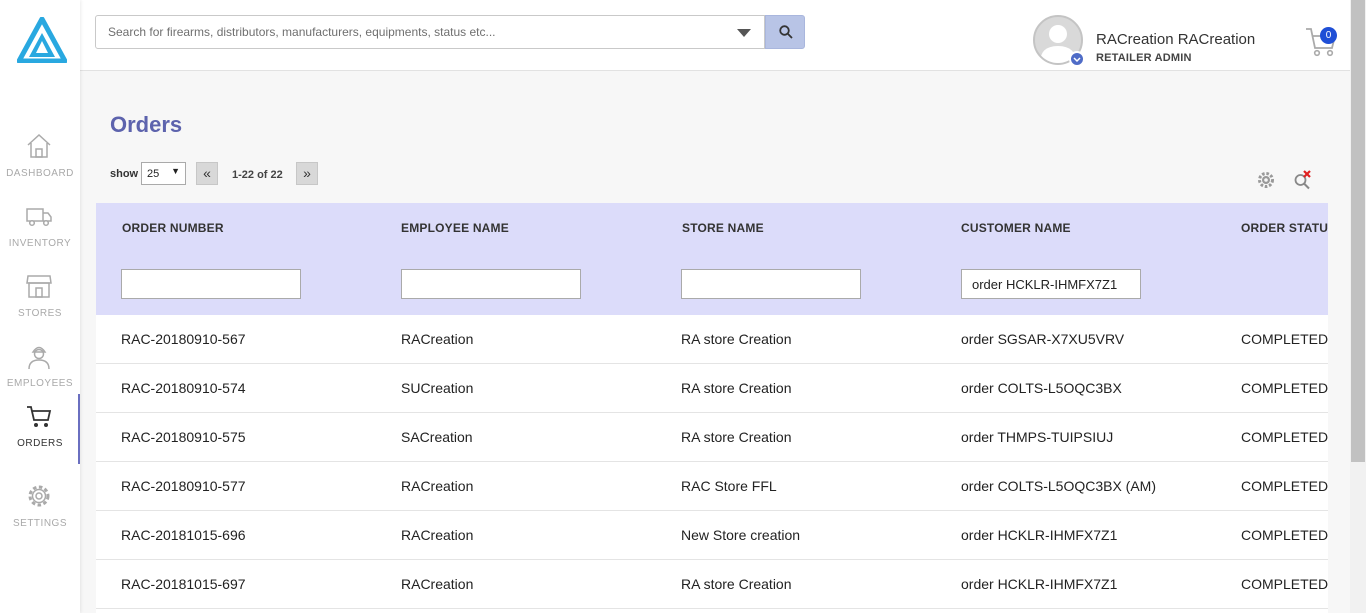 This screenshot has height=613, width=1366. What do you see at coordinates (39, 523) in the screenshot?
I see `sidebar-item-label: SETTINGS` at bounding box center [39, 523].